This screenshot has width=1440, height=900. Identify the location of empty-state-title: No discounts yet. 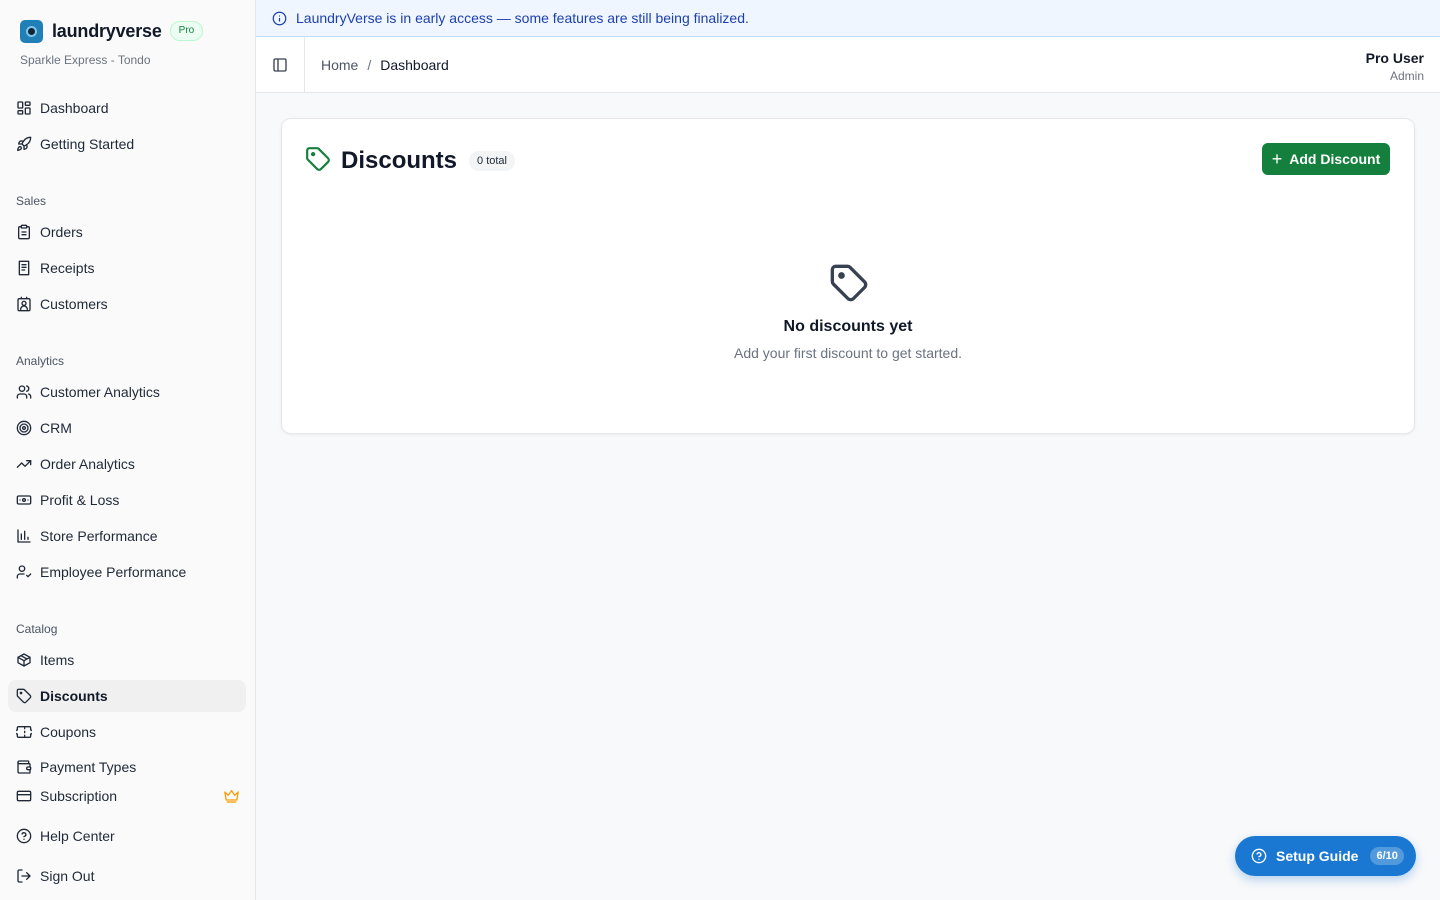
(848, 326).